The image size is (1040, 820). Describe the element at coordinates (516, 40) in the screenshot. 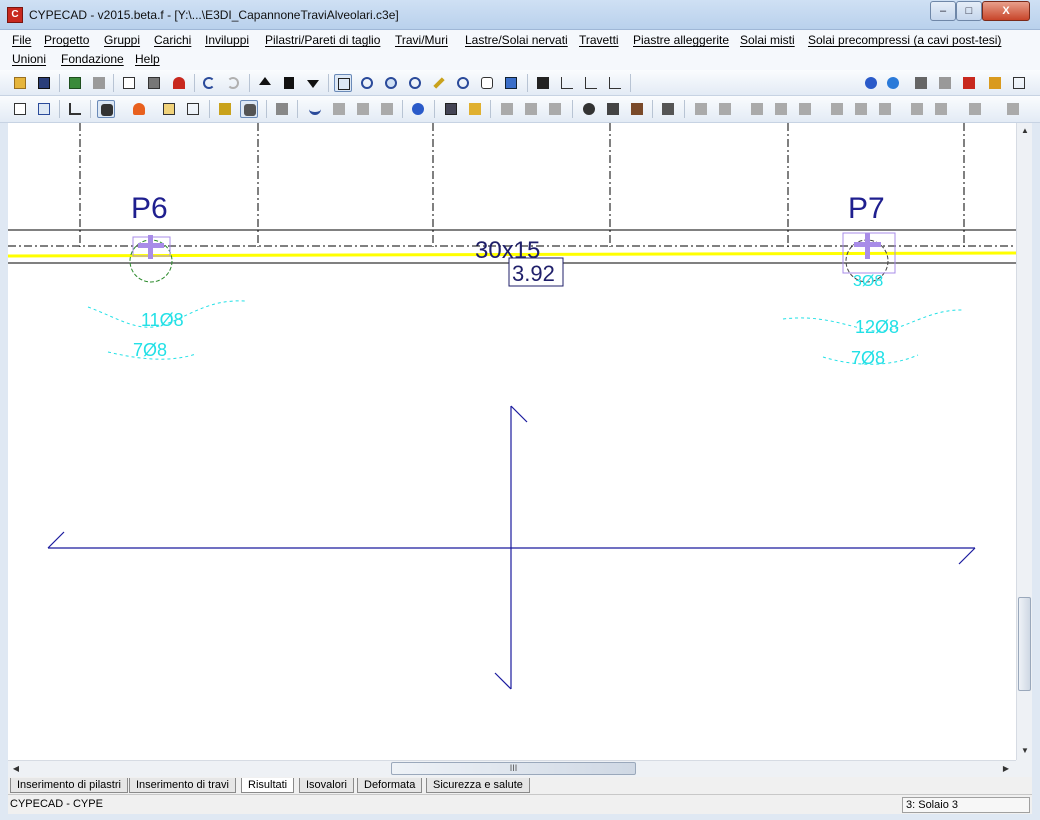

I see `menu-lastre: Lastre/Solai nervati` at that location.